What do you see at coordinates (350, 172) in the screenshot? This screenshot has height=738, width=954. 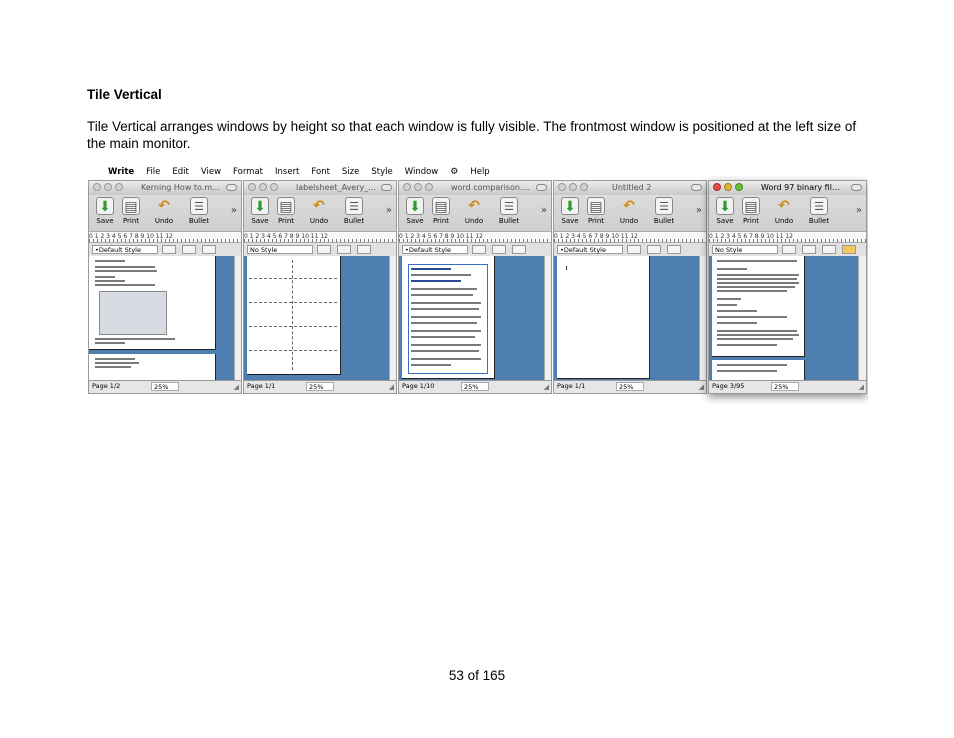 I see `menu-size: Size` at bounding box center [350, 172].